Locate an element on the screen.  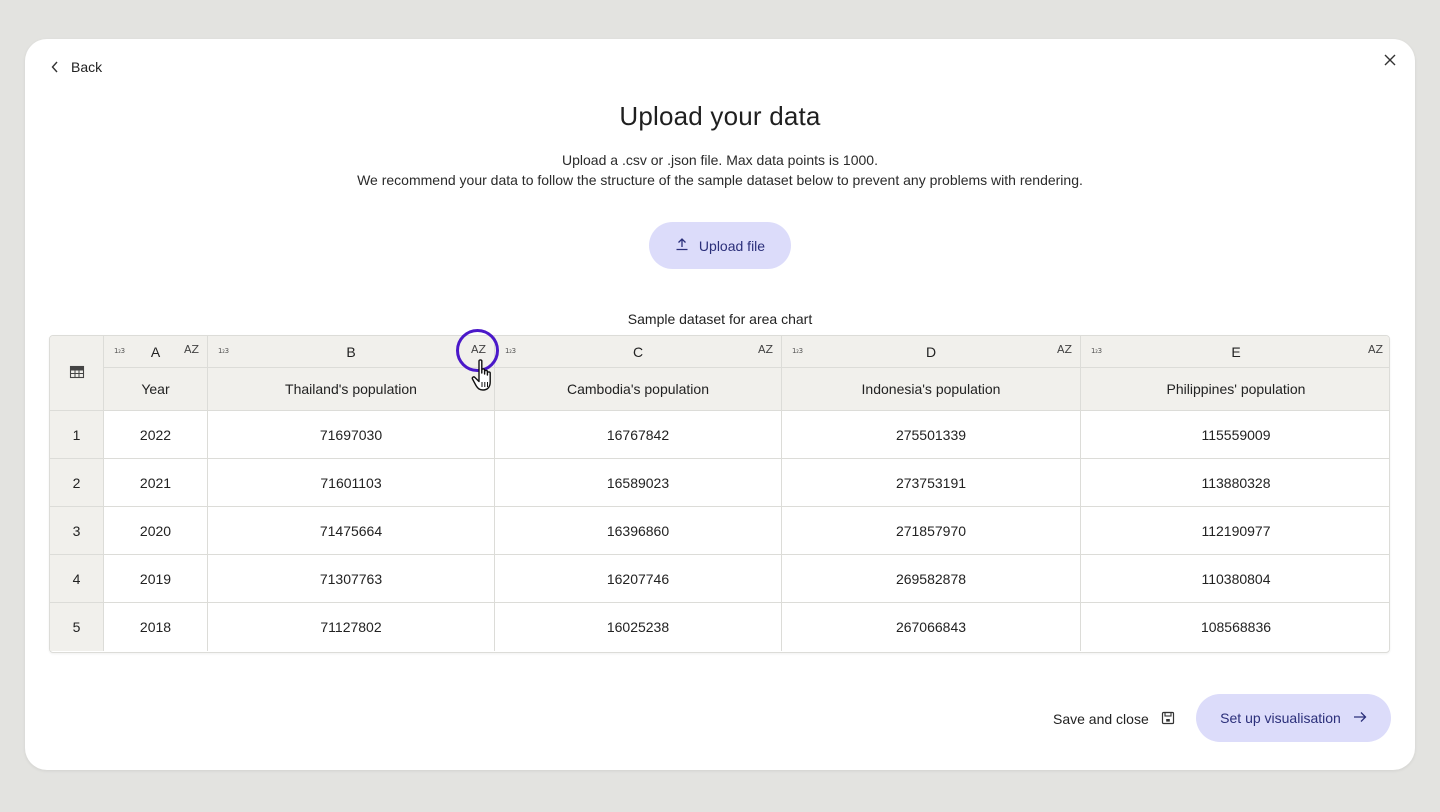
table-cell: 16207746 is located at coordinates (638, 579).